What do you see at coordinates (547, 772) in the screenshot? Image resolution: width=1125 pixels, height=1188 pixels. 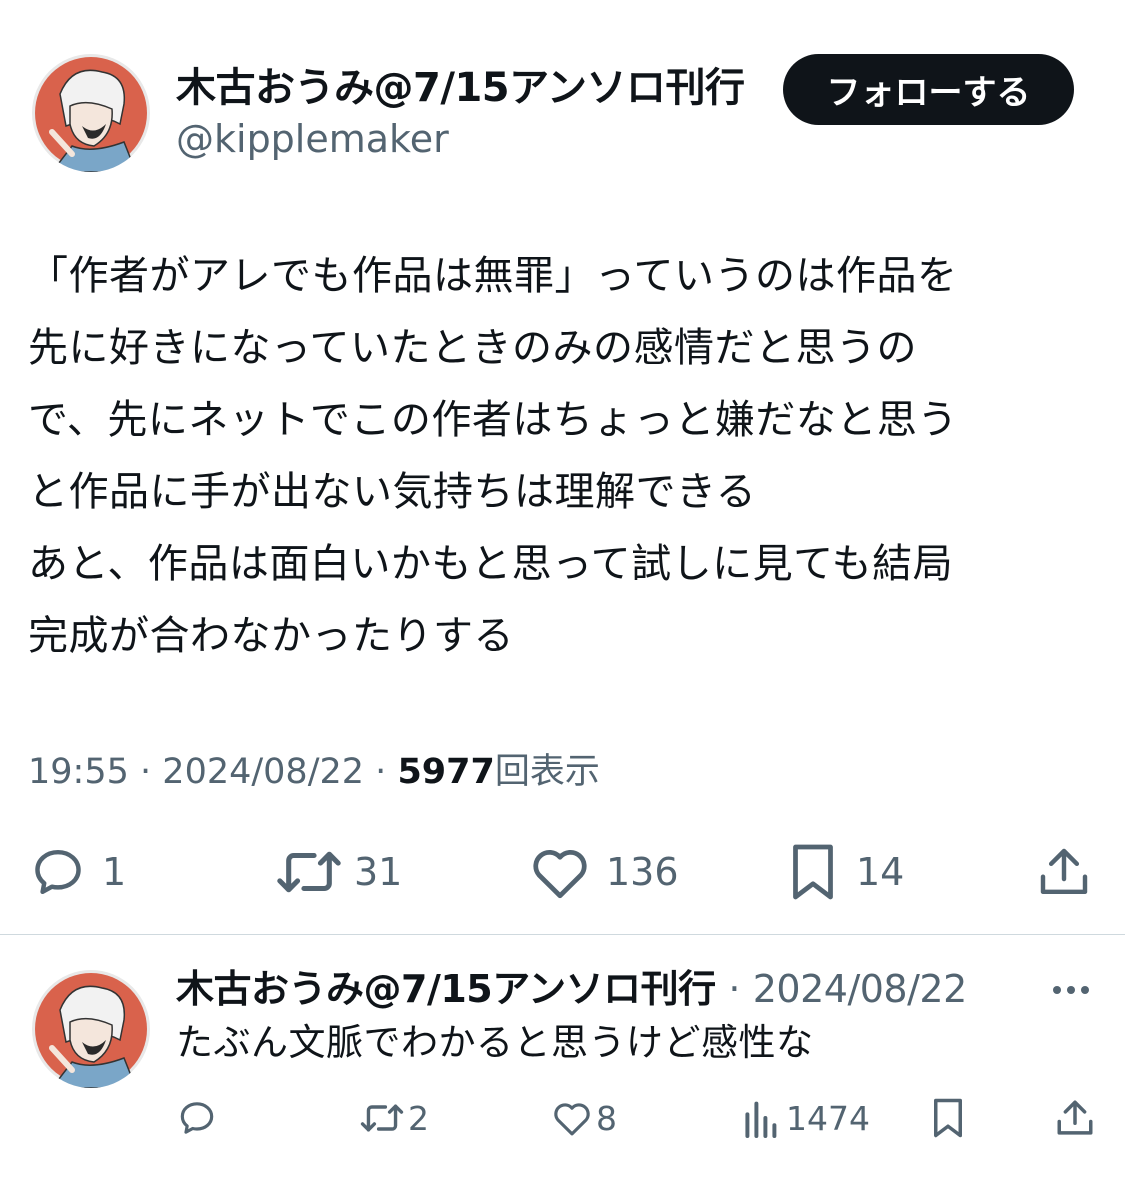 I see `views-label: 回表示` at bounding box center [547, 772].